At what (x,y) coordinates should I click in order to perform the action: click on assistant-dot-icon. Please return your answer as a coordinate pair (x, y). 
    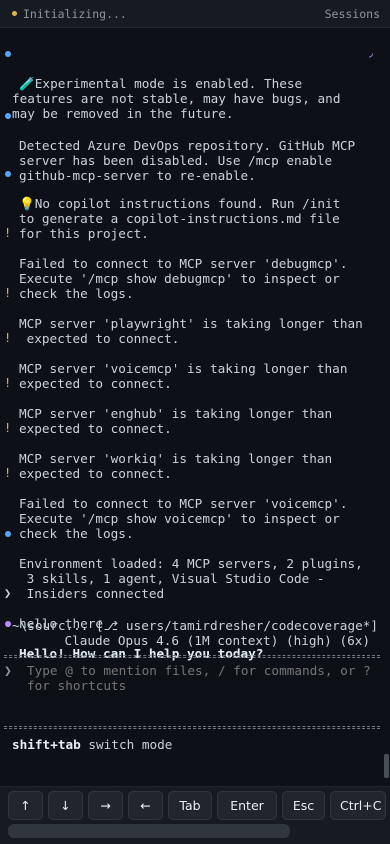
    Looking at the image, I should click on (8, 624).